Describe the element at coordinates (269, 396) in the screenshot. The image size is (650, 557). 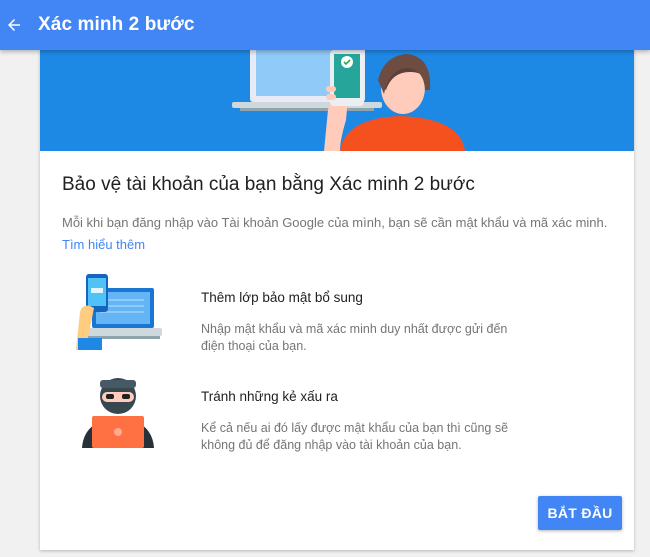
I see `feature-title-keep-bad-guys-out: Tránh những kẻ xấu ra` at that location.